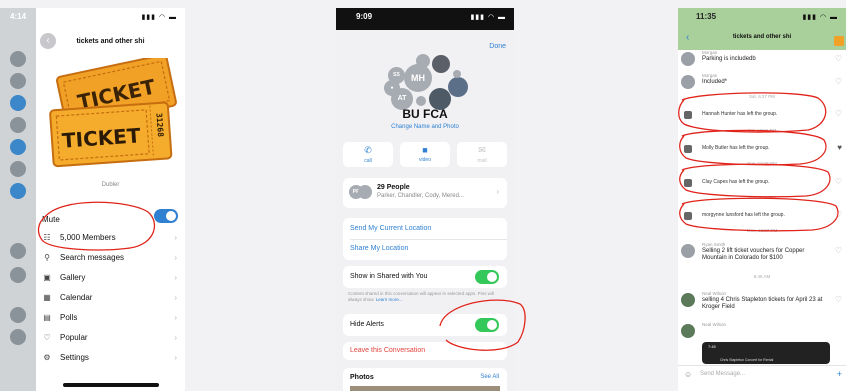  What do you see at coordinates (108, 357) in the screenshot?
I see `settings-row: ⚙ Settings ›` at bounding box center [108, 357].